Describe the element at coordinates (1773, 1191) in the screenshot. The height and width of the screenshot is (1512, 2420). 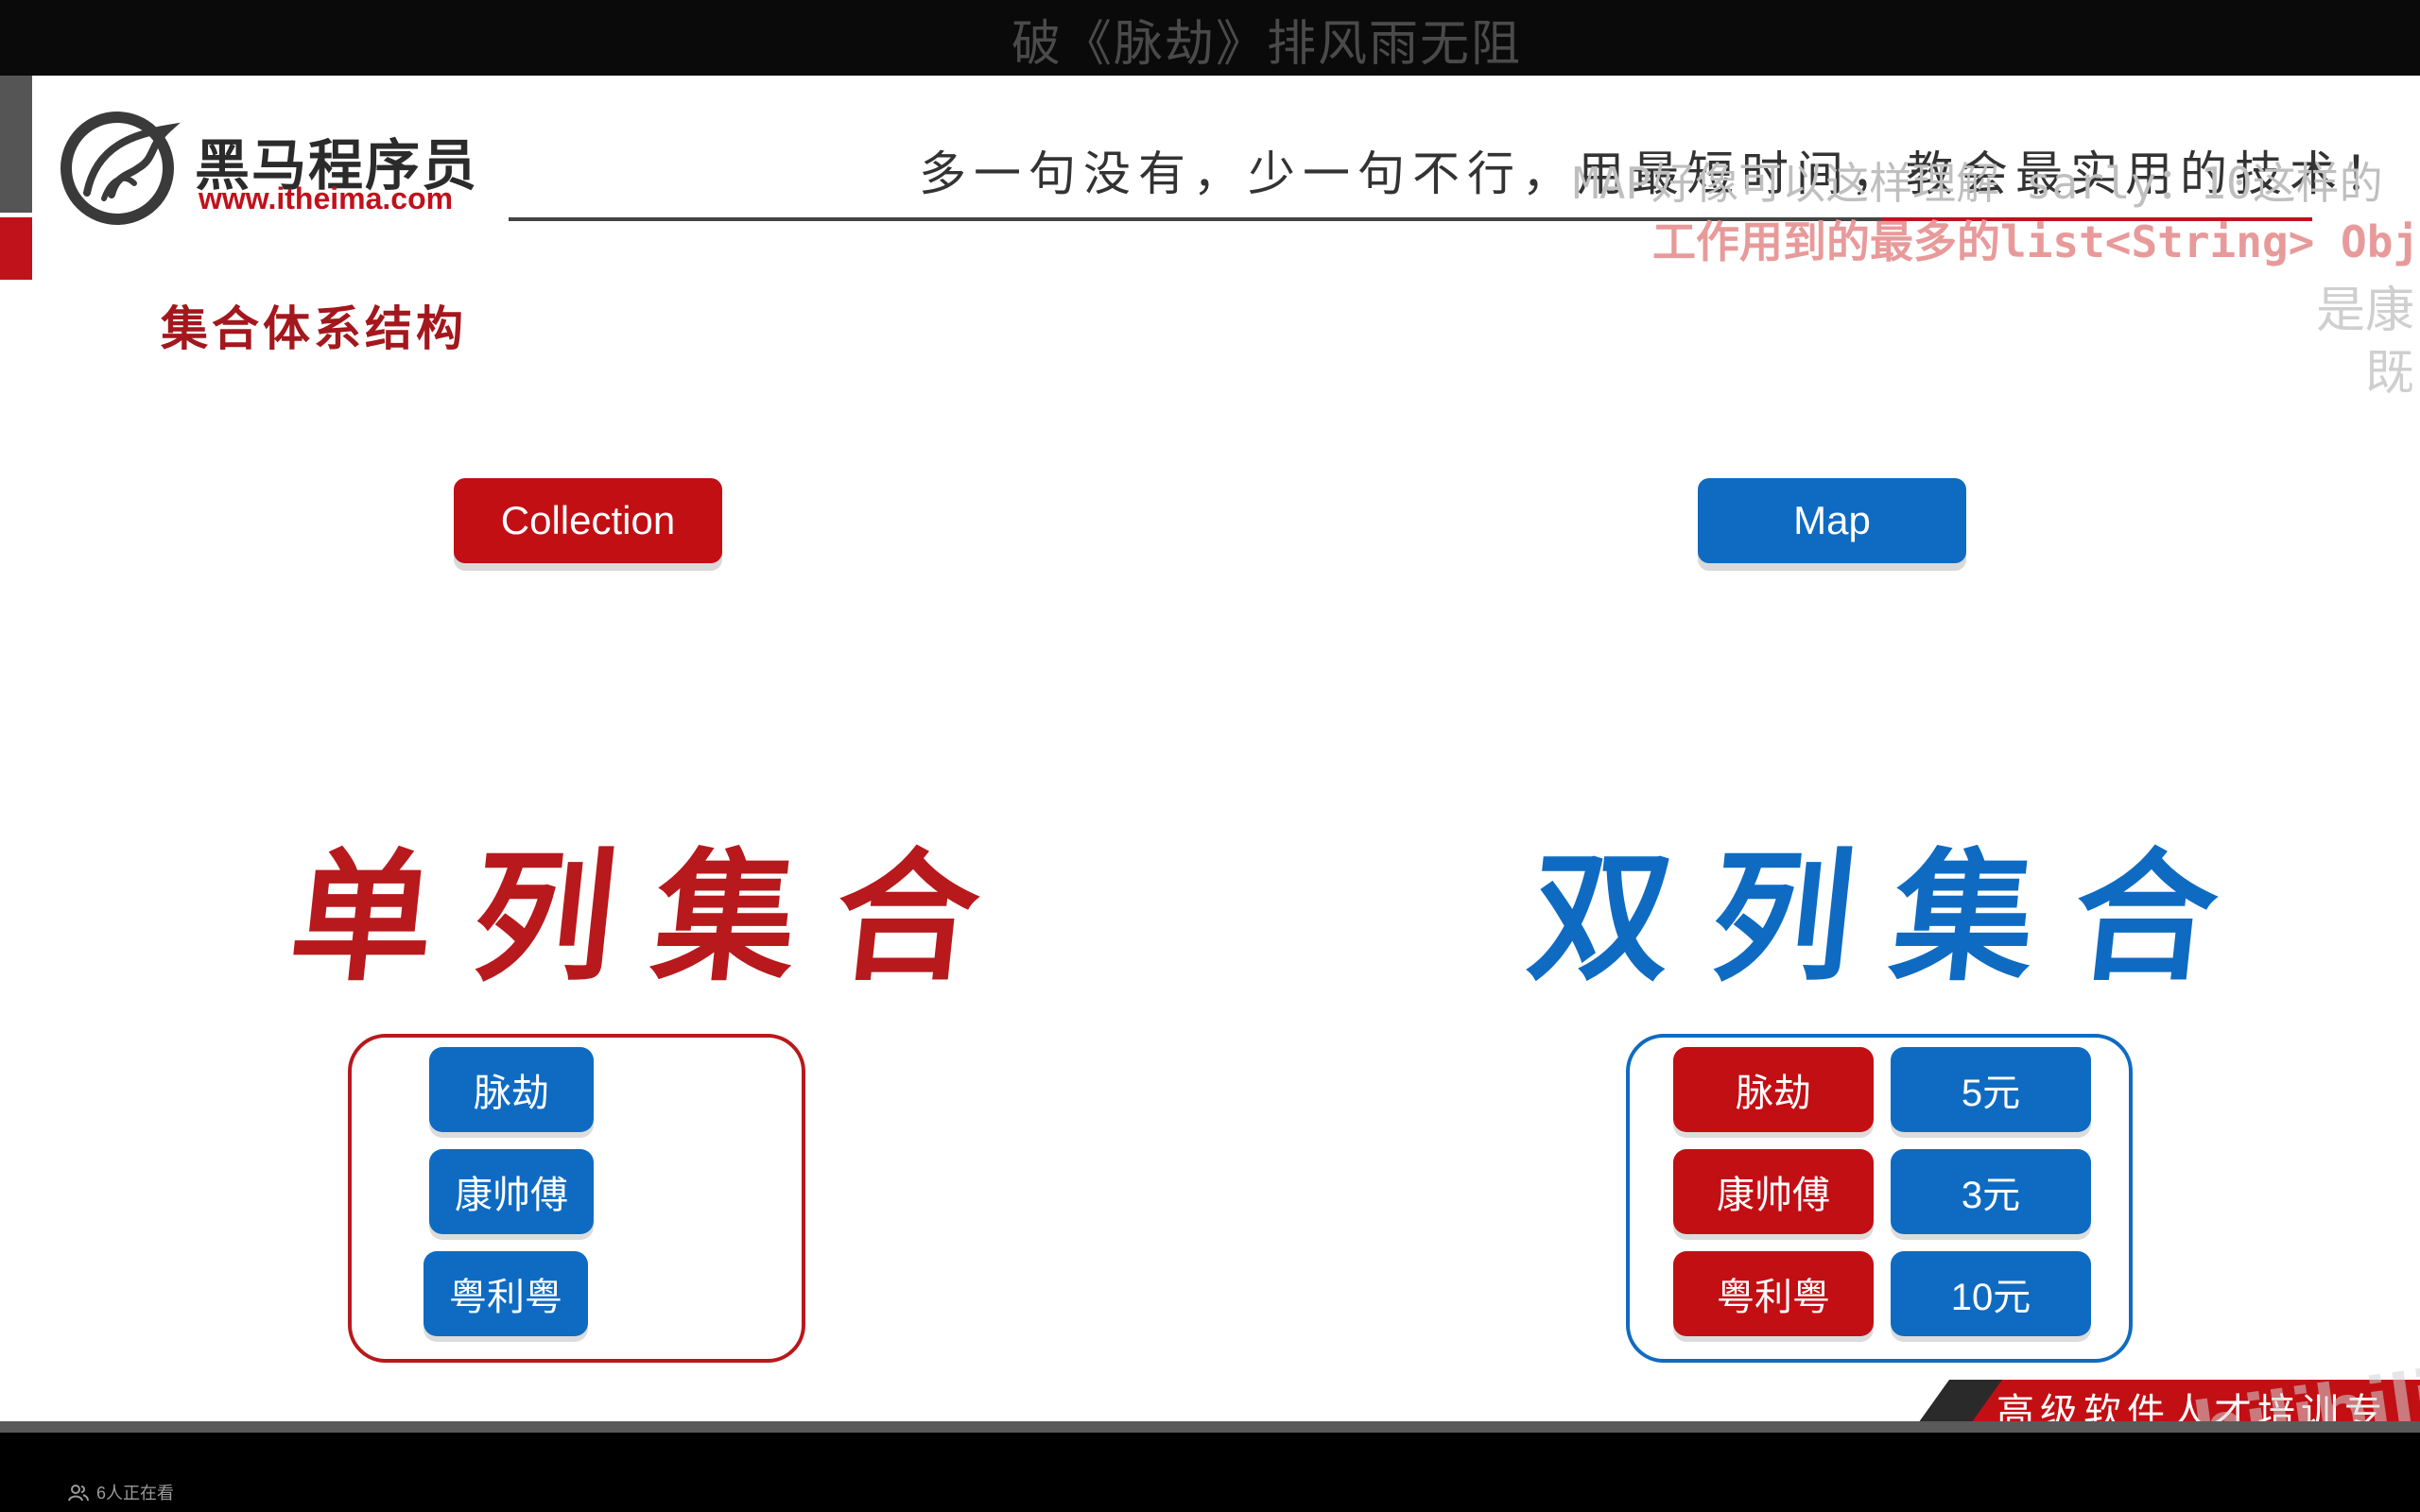
I see `map-key-item: 康帅傅` at that location.